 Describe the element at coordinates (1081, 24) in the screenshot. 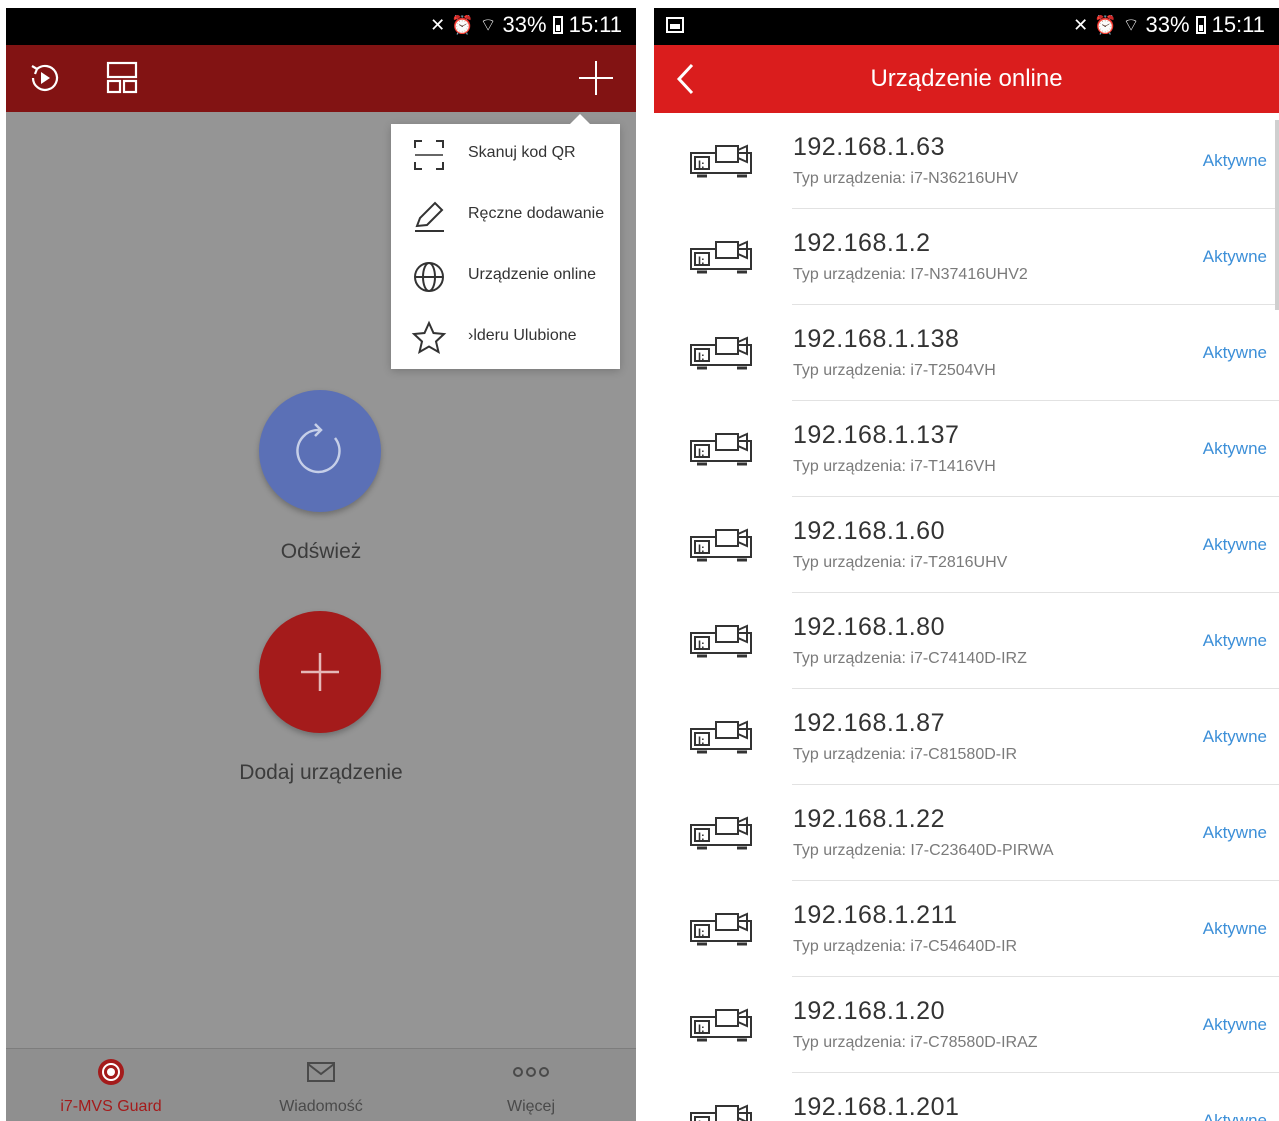

I see `mute-icon: ✕` at that location.